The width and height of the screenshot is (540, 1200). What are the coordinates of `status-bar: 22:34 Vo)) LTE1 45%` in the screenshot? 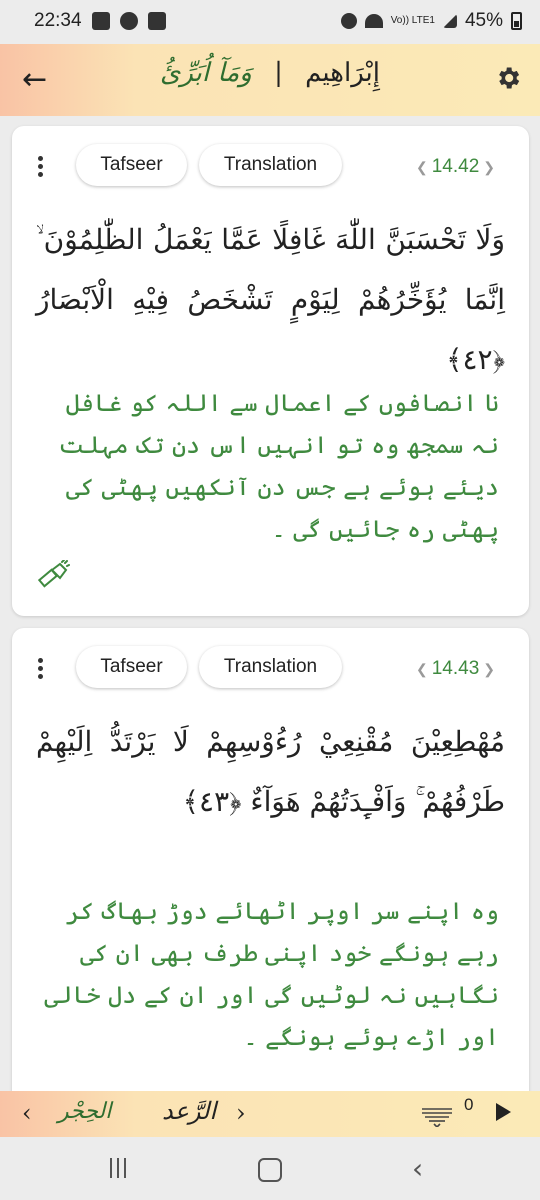 It's located at (270, 22).